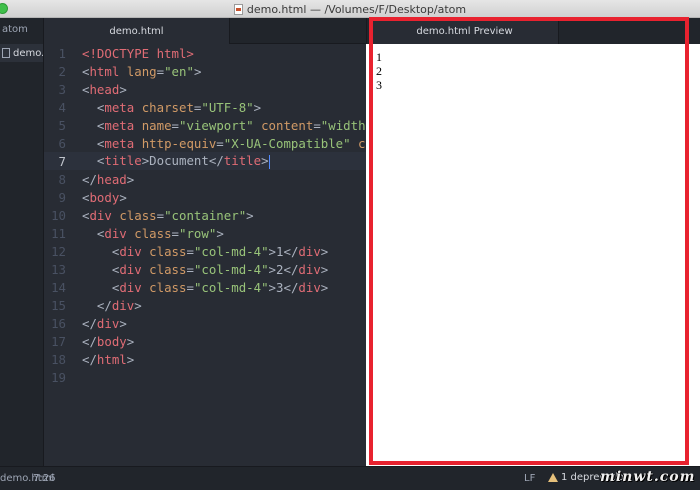  Describe the element at coordinates (133, 71) in the screenshot. I see `code-text: <html lang="en">` at that location.